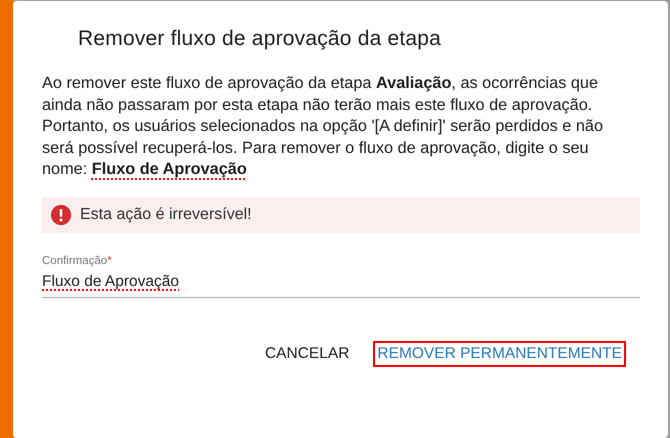  I want to click on dialog-title: Remover fluxo de aprovação da etapa, so click(260, 39).